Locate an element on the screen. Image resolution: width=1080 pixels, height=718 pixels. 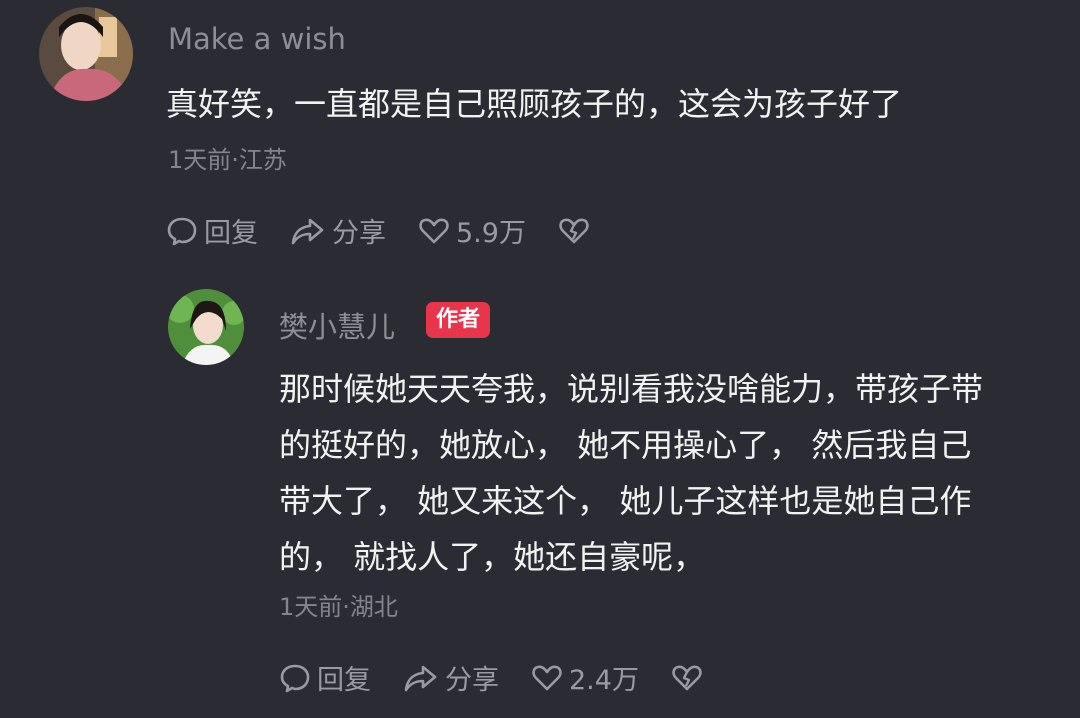
reply-text-line: 的， 就找人了，她还自豪呢， is located at coordinates (492, 557).